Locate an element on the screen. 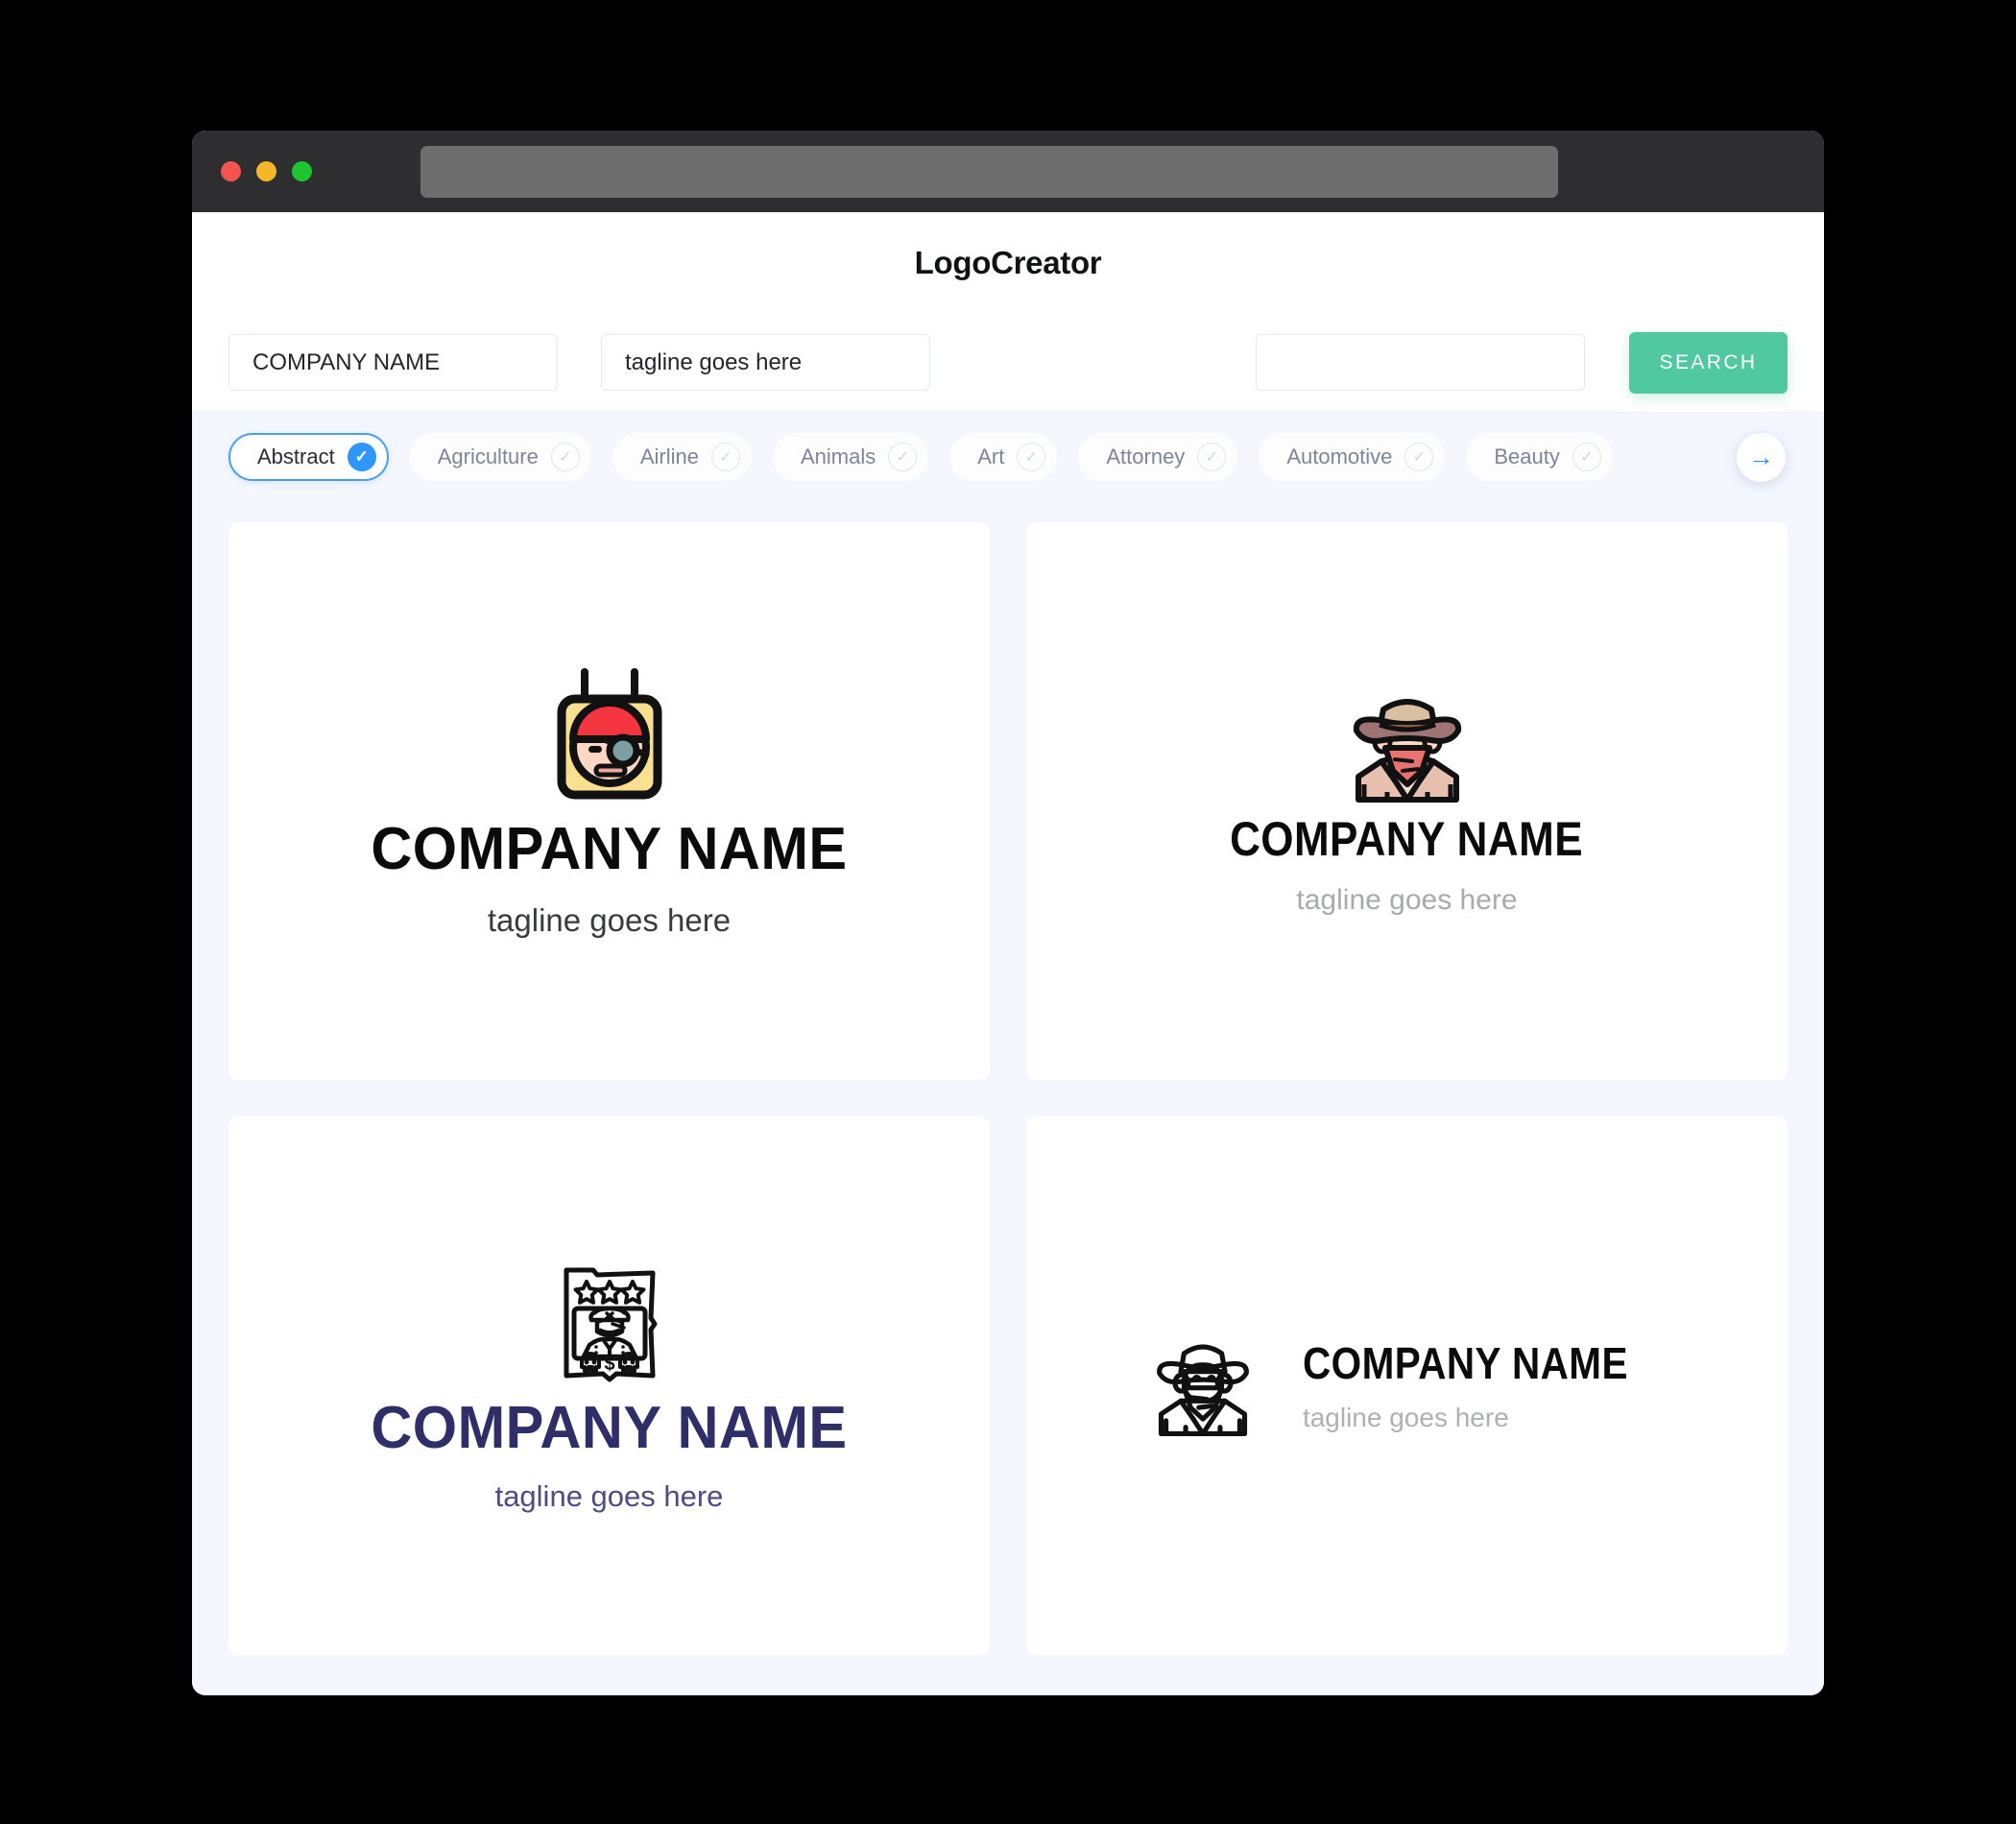 This screenshot has height=1824, width=2016. category-chip-abstract: Abstract ✓ is located at coordinates (308, 457).